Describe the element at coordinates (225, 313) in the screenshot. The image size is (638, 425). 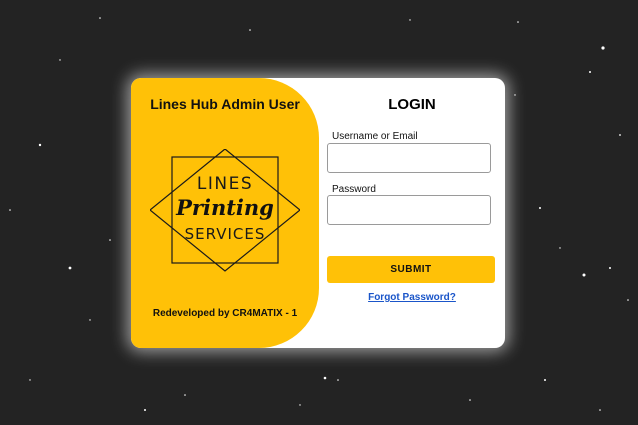
I see `credit-text: Redeveloped by CR4MATIX - 1` at that location.